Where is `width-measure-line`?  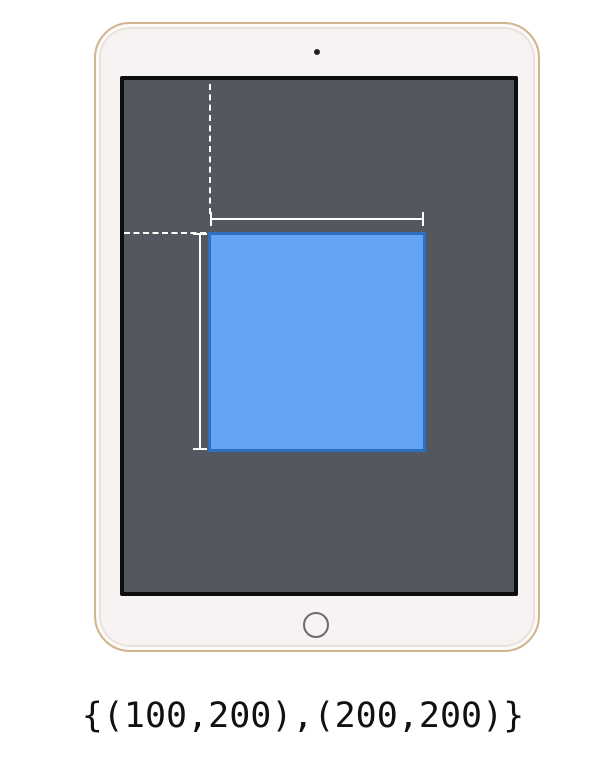 width-measure-line is located at coordinates (317, 219).